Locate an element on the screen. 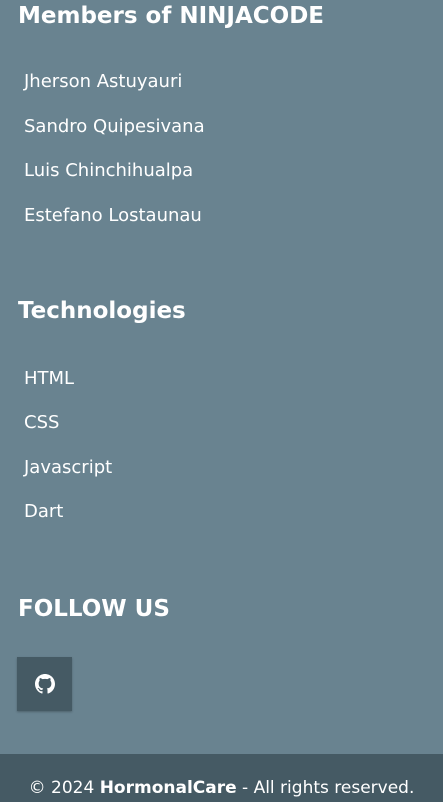 Image resolution: width=443 pixels, height=802 pixels. member-item: Estefano Lostaunau is located at coordinates (113, 216).